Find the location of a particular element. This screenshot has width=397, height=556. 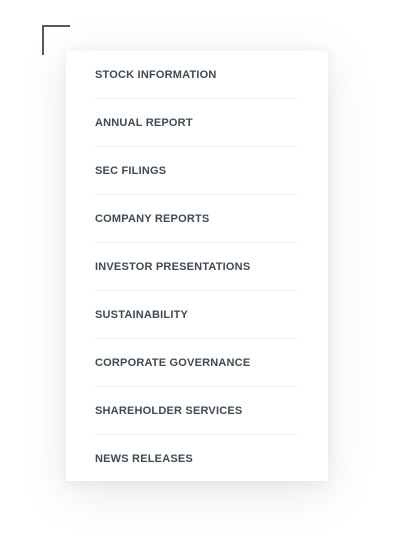

menu-item-label: CORPORATE GOVERNANCE is located at coordinates (173, 362).